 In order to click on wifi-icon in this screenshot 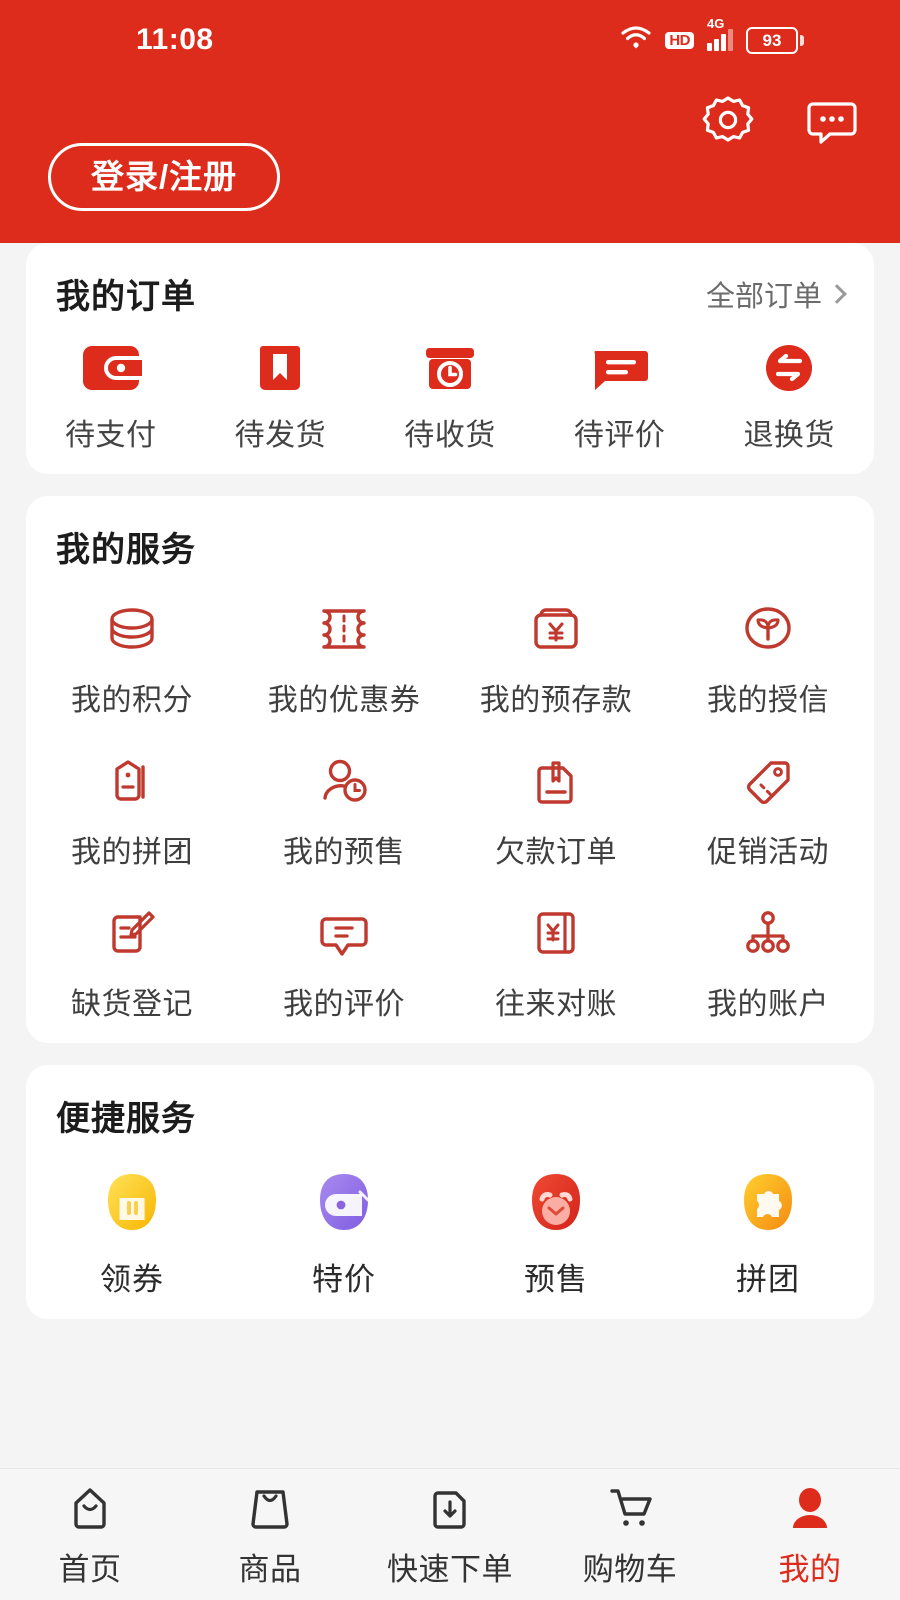, I will do `click(636, 40)`.